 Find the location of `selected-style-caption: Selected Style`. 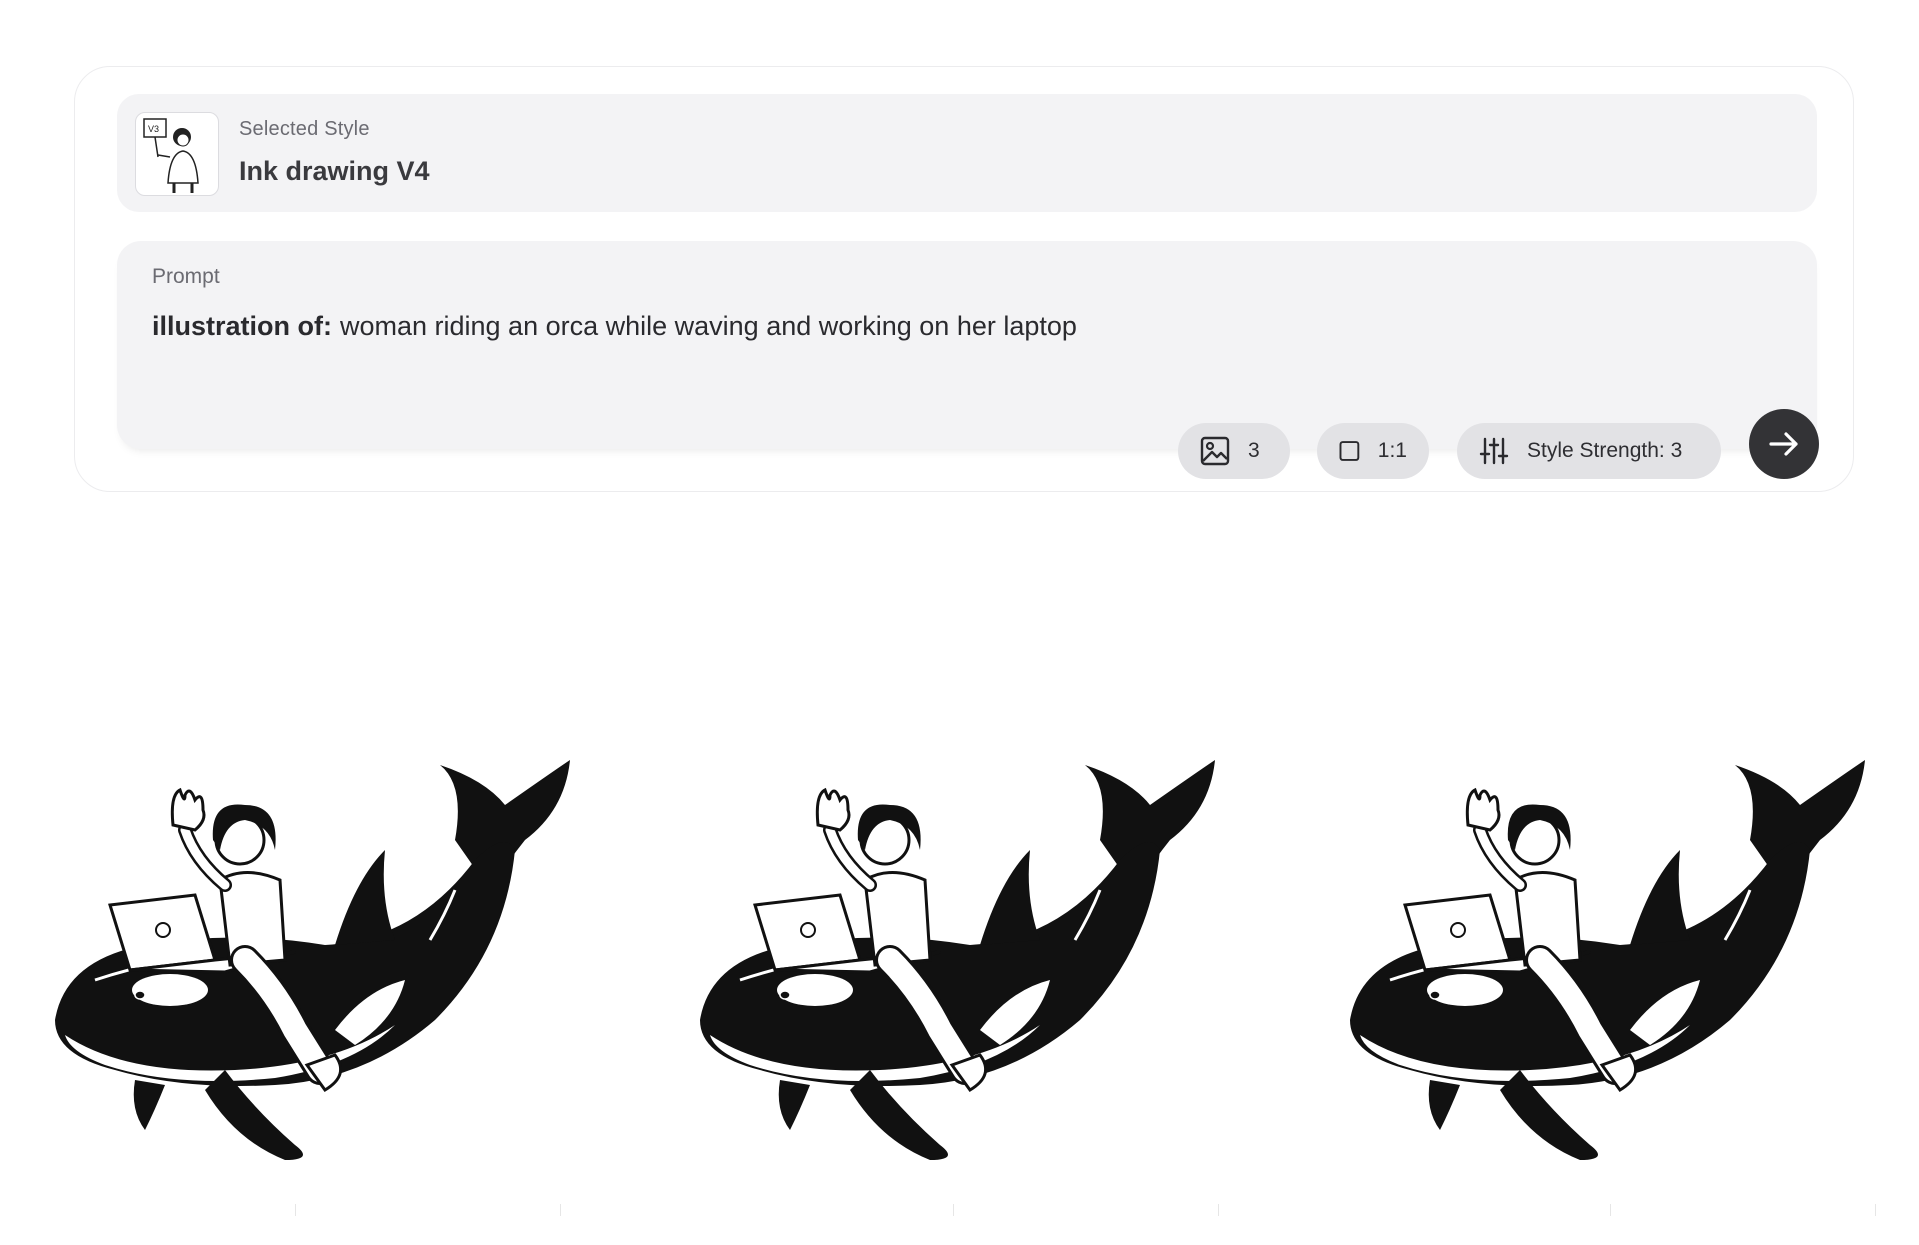

selected-style-caption: Selected Style is located at coordinates (304, 129).